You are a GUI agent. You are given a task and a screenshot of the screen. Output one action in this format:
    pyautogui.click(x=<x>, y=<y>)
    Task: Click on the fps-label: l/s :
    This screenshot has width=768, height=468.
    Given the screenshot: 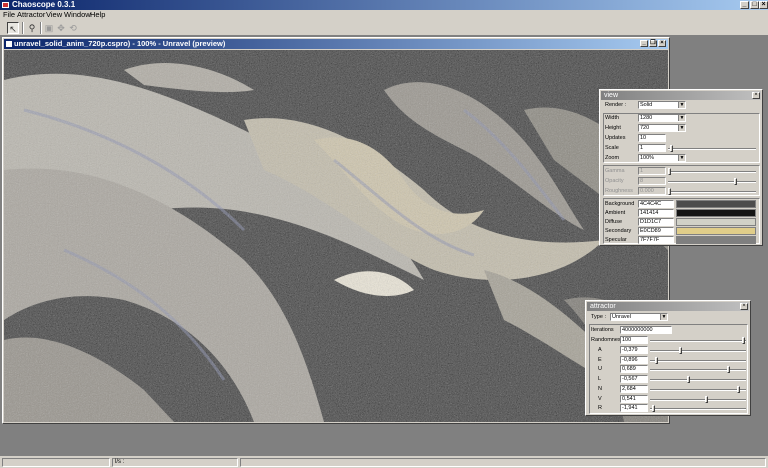 What is the action you would take?
    pyautogui.click(x=120, y=462)
    